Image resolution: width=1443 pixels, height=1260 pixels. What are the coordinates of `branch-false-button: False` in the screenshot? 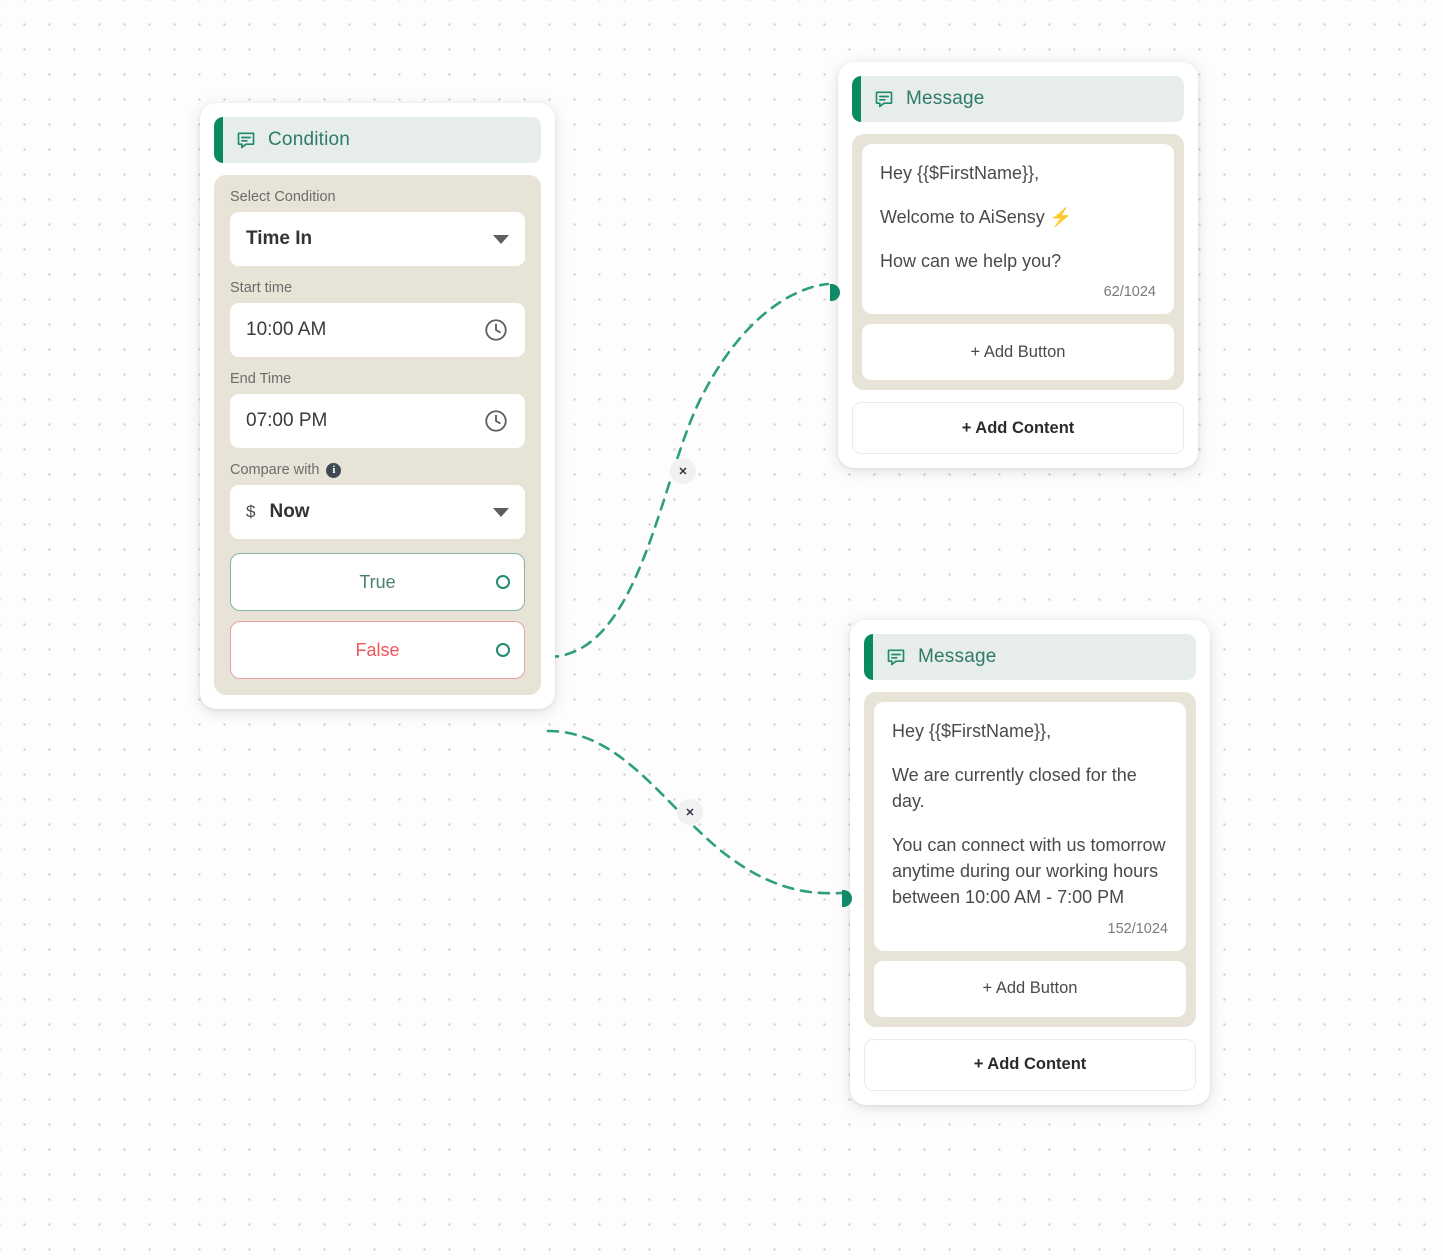 It's located at (377, 650).